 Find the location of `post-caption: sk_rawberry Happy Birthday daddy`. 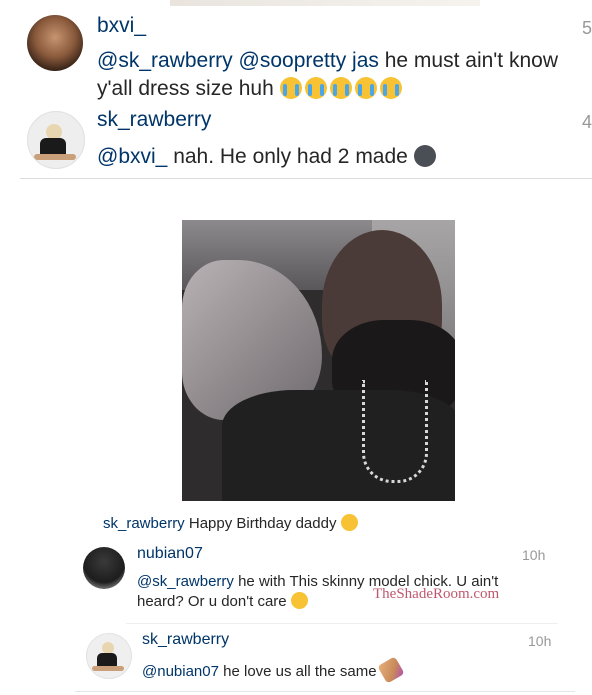

post-caption: sk_rawberry Happy Birthday daddy is located at coordinates (232, 524).